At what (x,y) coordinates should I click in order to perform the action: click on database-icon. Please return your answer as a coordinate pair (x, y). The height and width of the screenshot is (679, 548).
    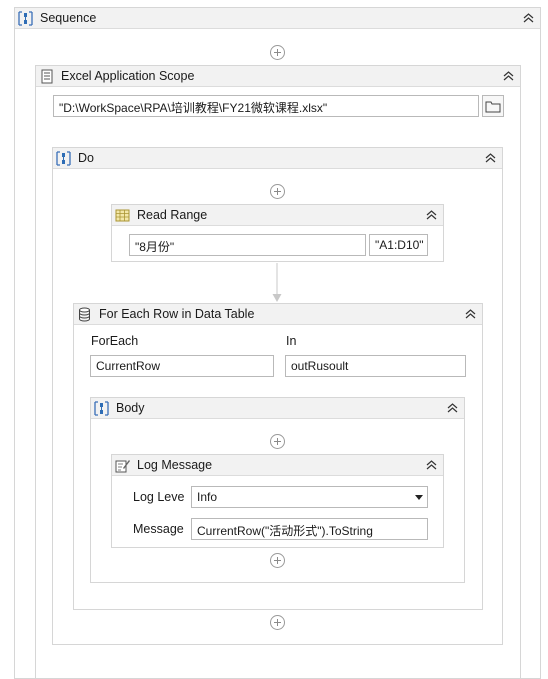
    Looking at the image, I should click on (84, 314).